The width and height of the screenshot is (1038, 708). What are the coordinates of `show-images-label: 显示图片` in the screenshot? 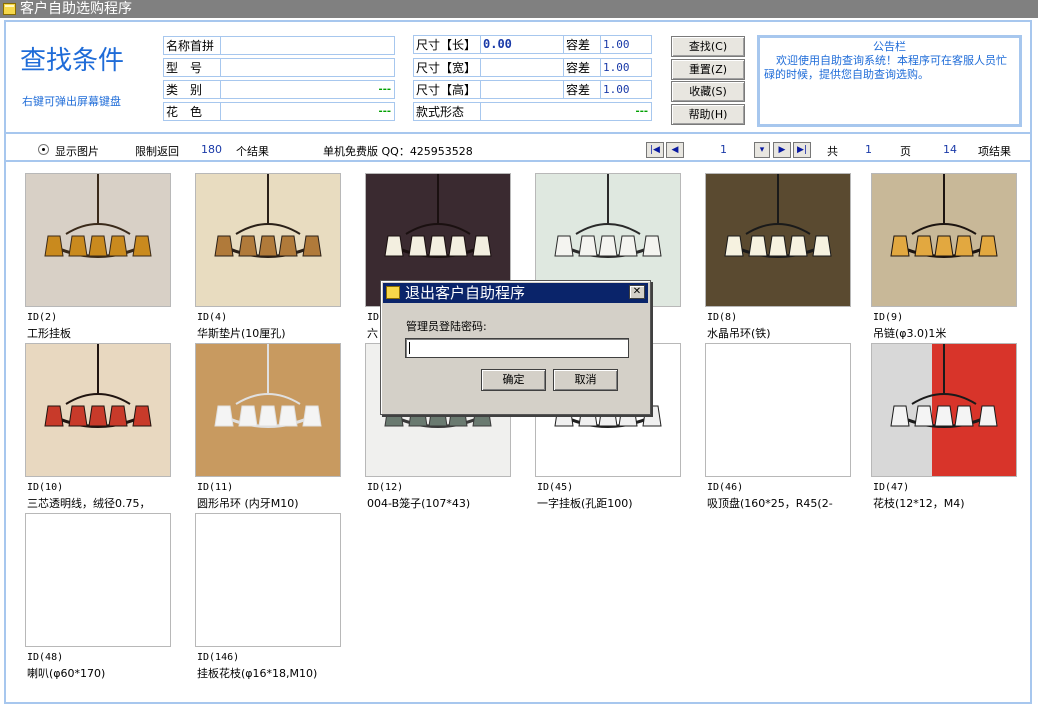 It's located at (77, 151).